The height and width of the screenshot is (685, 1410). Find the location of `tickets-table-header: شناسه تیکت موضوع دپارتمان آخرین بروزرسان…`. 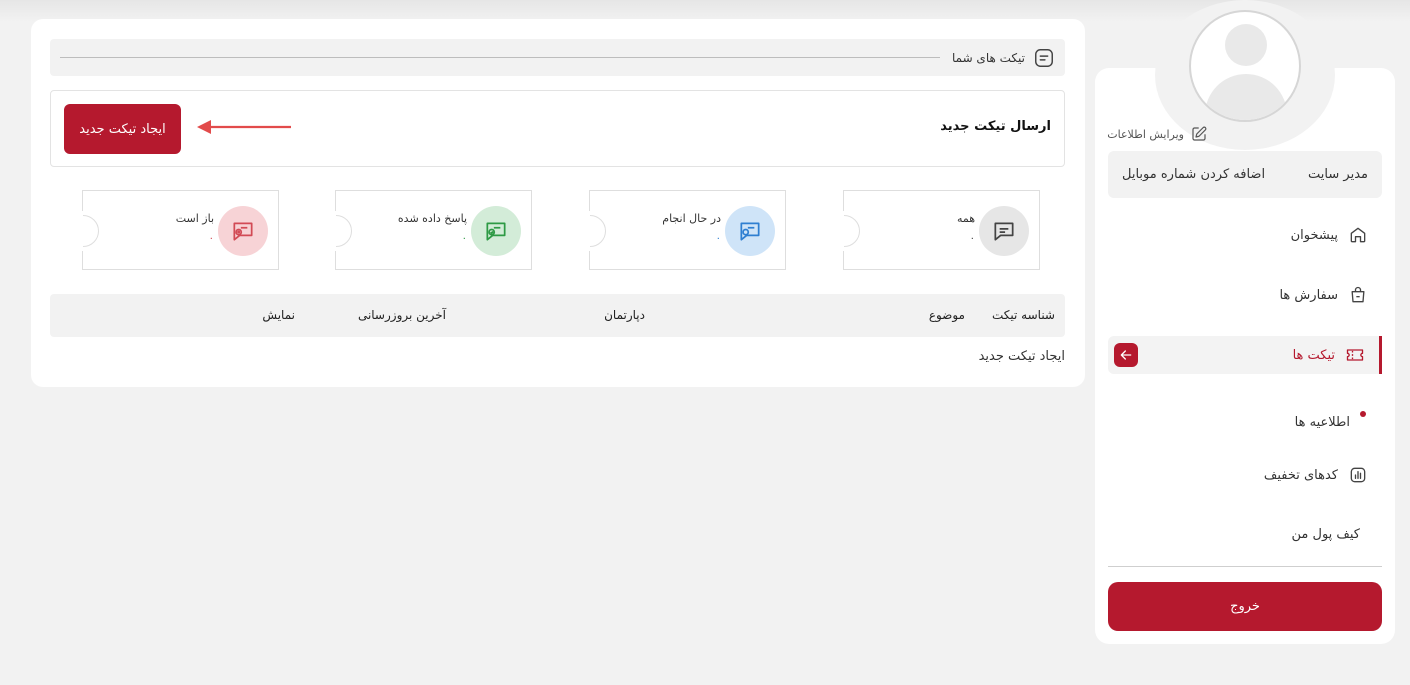

tickets-table-header: شناسه تیکت موضوع دپارتمان آخرین بروزرسان… is located at coordinates (557, 315).